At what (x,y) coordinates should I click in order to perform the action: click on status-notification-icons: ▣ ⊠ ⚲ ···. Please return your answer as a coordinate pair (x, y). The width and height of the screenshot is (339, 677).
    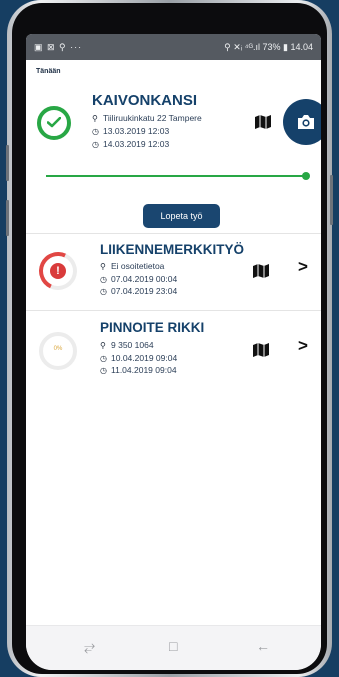
    Looking at the image, I should click on (58, 47).